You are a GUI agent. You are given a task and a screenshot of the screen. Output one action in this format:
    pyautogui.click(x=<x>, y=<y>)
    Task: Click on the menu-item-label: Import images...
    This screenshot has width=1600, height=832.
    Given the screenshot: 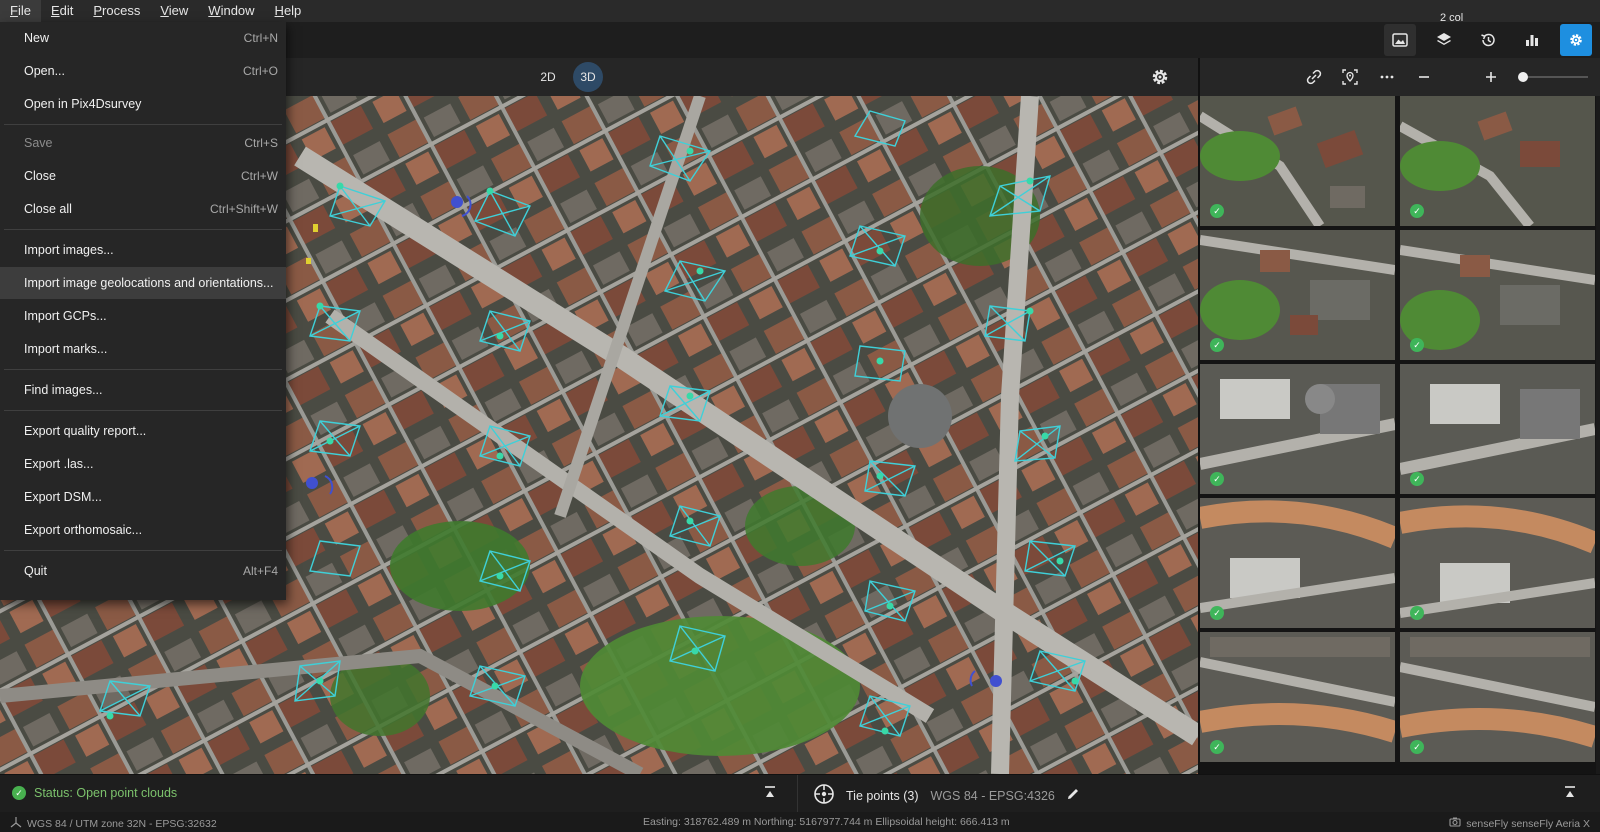 What is the action you would take?
    pyautogui.click(x=69, y=250)
    